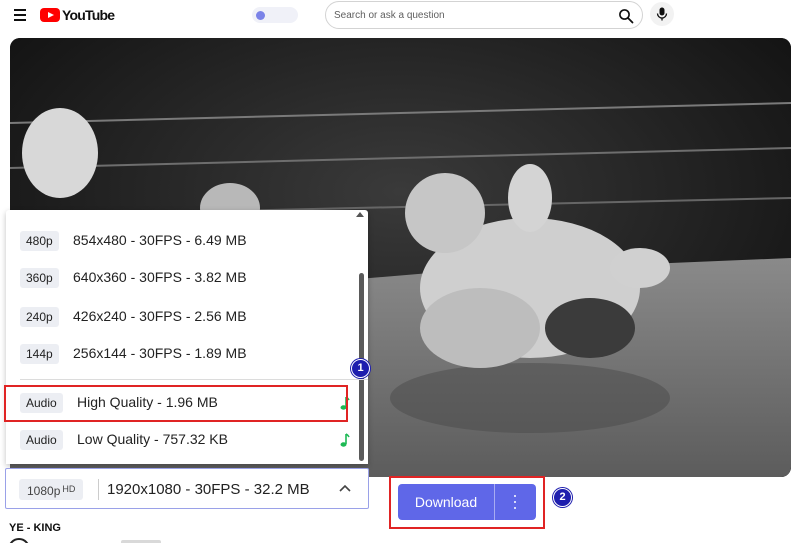  I want to click on quality-label: 256x144 - 30FPS - 1.89 MB, so click(160, 353).